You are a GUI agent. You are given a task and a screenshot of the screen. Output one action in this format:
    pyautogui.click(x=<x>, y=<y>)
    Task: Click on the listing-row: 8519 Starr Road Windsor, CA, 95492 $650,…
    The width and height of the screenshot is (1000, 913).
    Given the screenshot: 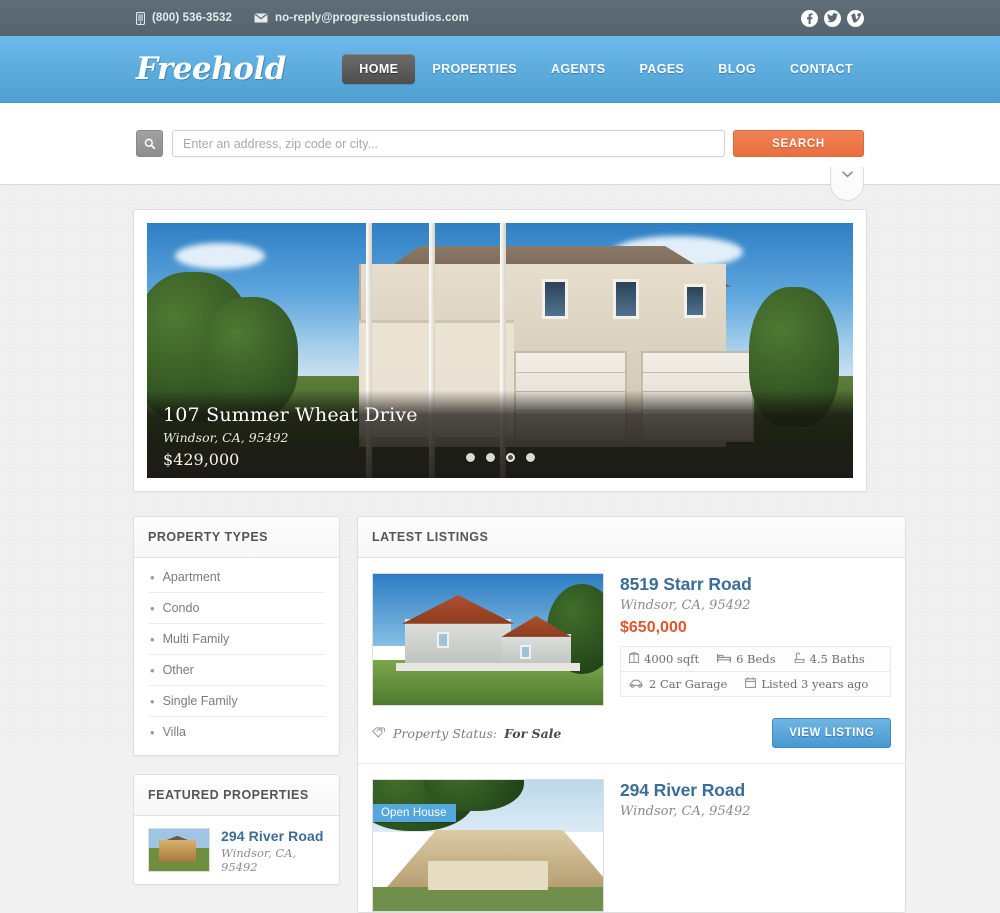 What is the action you would take?
    pyautogui.click(x=631, y=632)
    